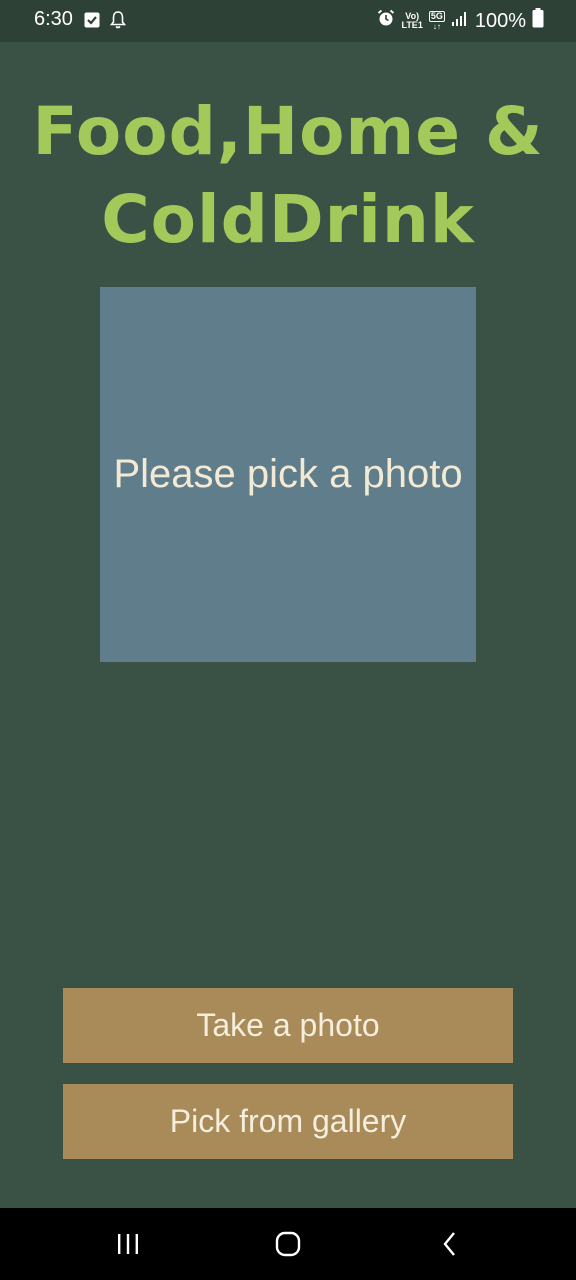  What do you see at coordinates (500, 20) in the screenshot?
I see `battery-percent: 100%` at bounding box center [500, 20].